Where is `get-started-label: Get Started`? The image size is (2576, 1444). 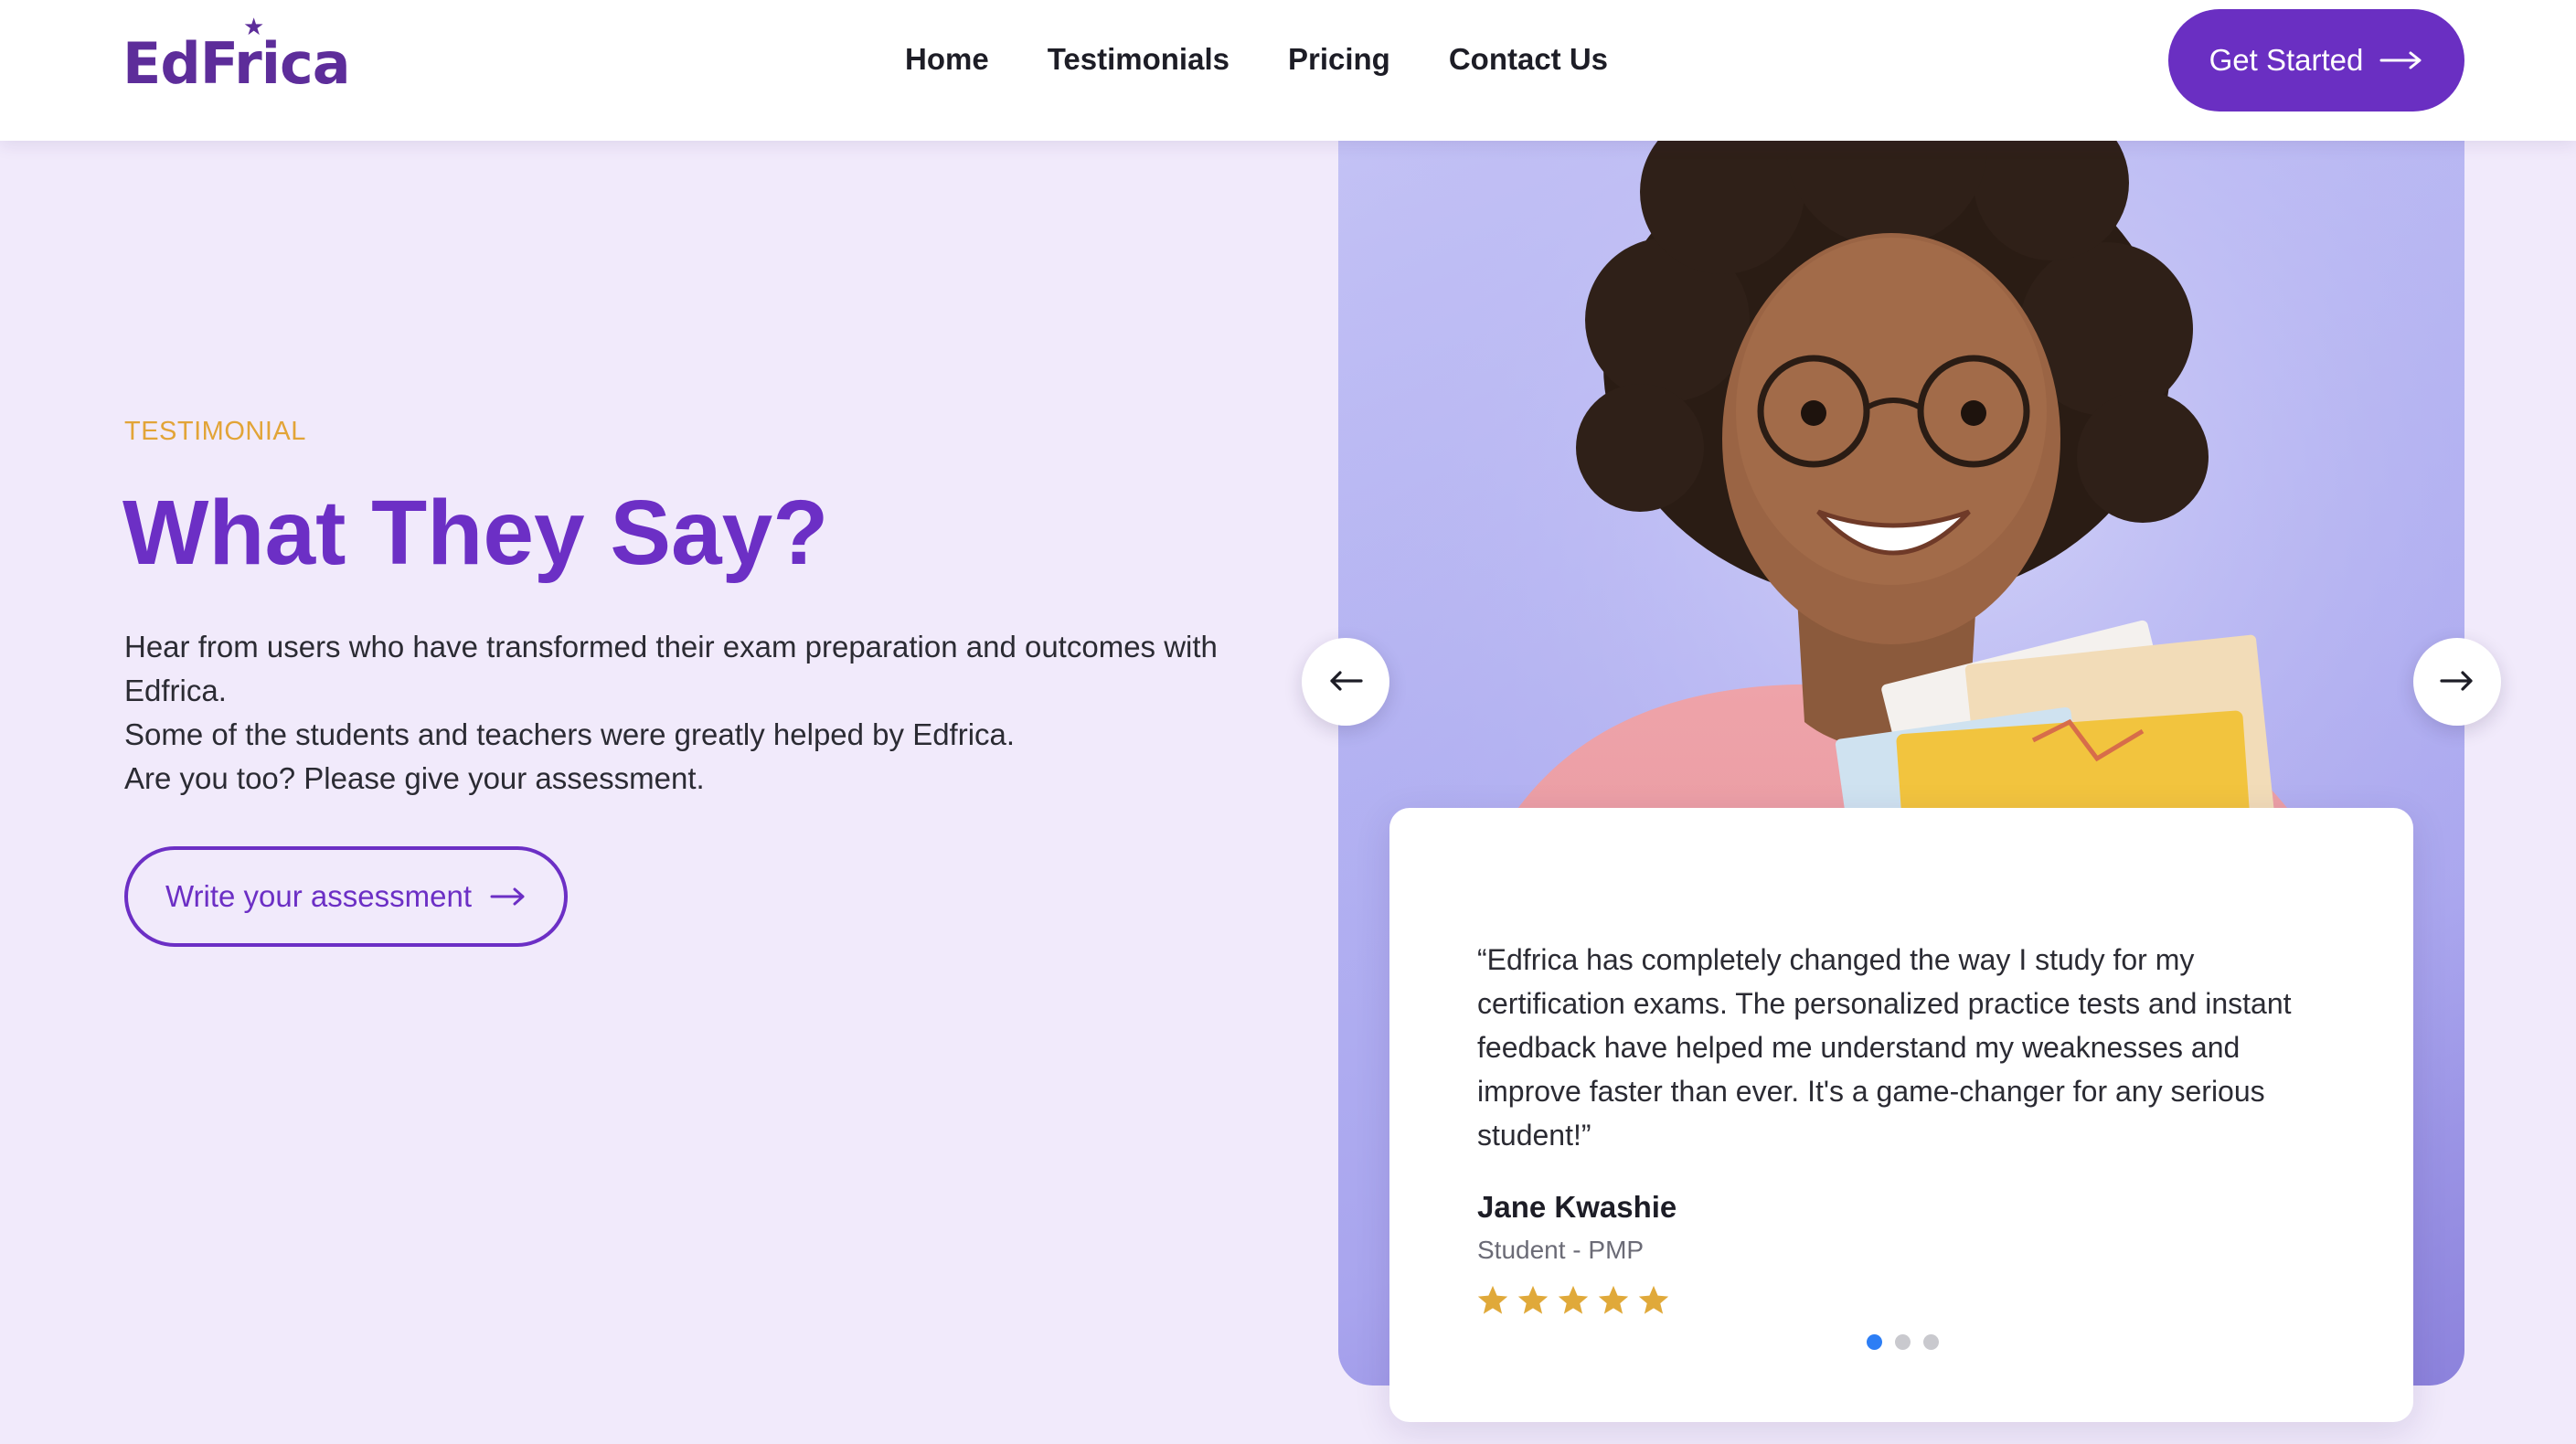
get-started-label: Get Started is located at coordinates (2286, 60).